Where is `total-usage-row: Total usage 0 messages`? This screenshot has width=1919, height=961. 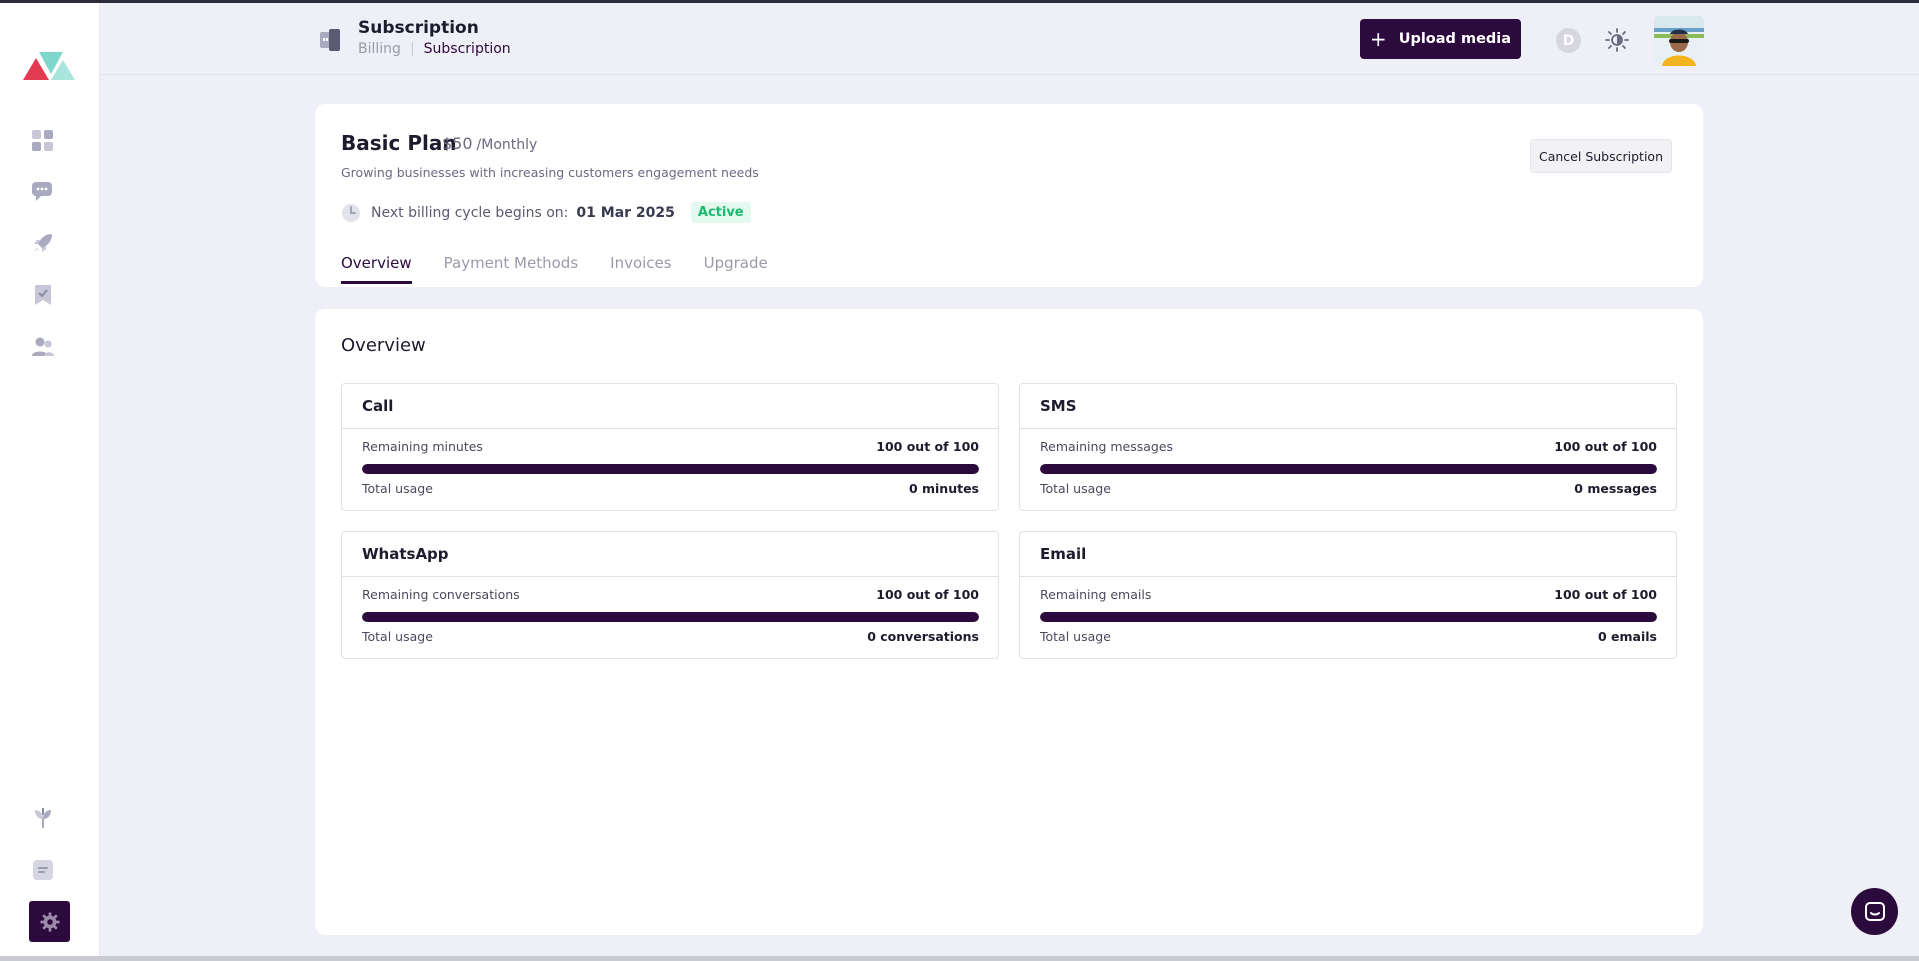
total-usage-row: Total usage 0 messages is located at coordinates (1348, 488).